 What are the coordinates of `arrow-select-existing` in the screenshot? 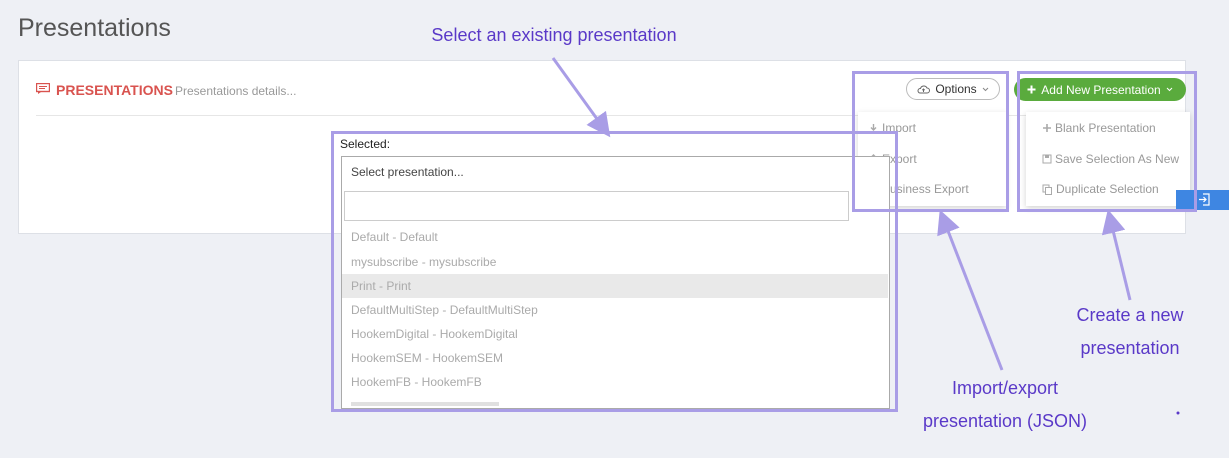 It's located at (581, 97).